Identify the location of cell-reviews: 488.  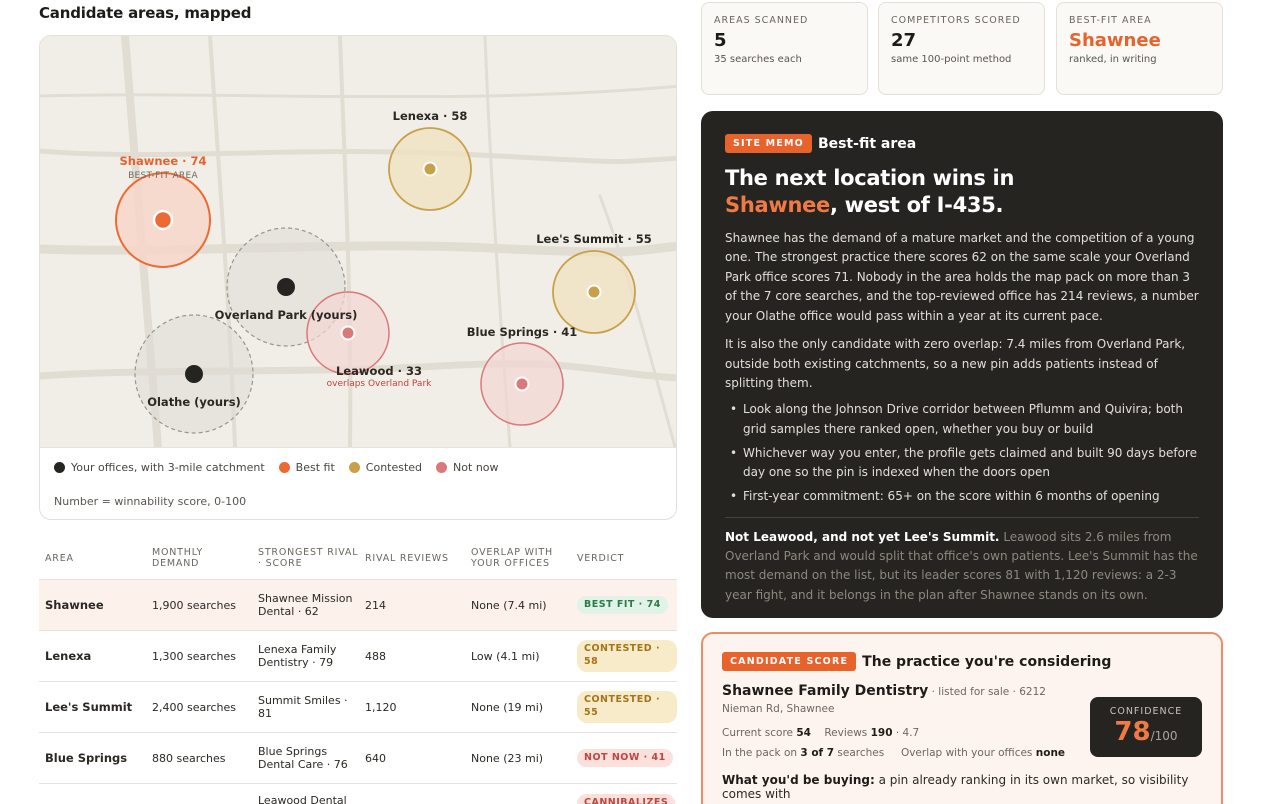
(375, 656).